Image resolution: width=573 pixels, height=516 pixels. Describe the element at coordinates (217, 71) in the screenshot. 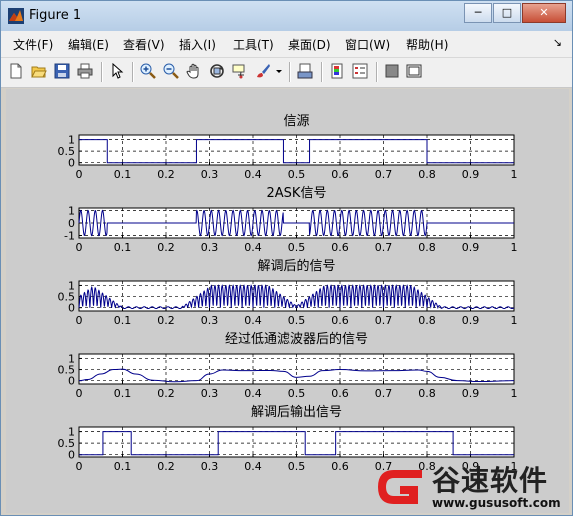

I see `rotate-3d-icon` at that location.